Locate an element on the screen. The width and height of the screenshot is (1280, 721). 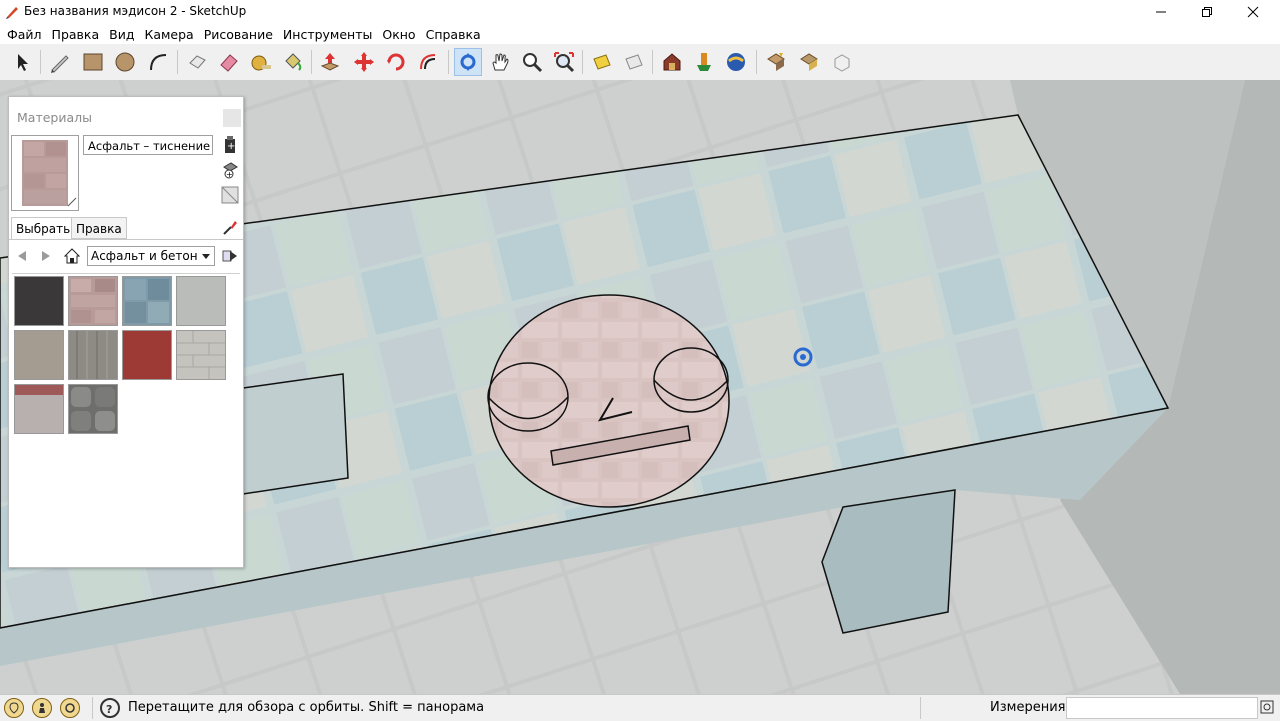
tab-select: Выбрать is located at coordinates (43, 228).